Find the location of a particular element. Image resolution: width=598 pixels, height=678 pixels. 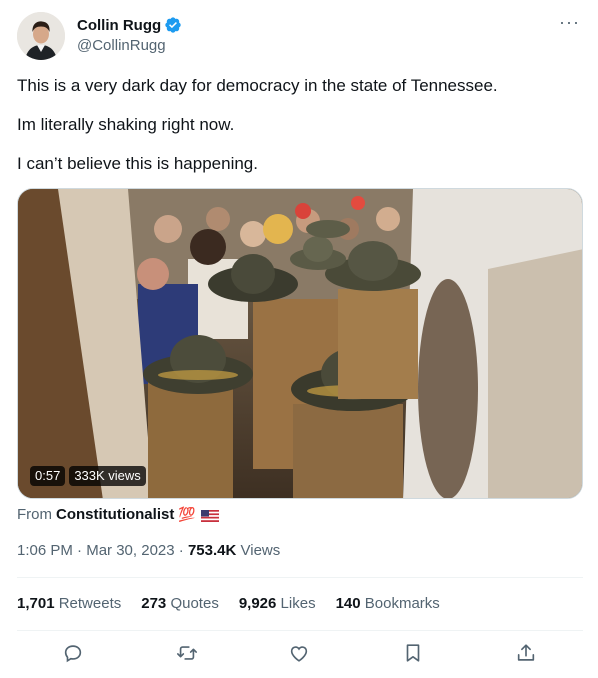

video-views-badge: 333K views is located at coordinates (107, 476).